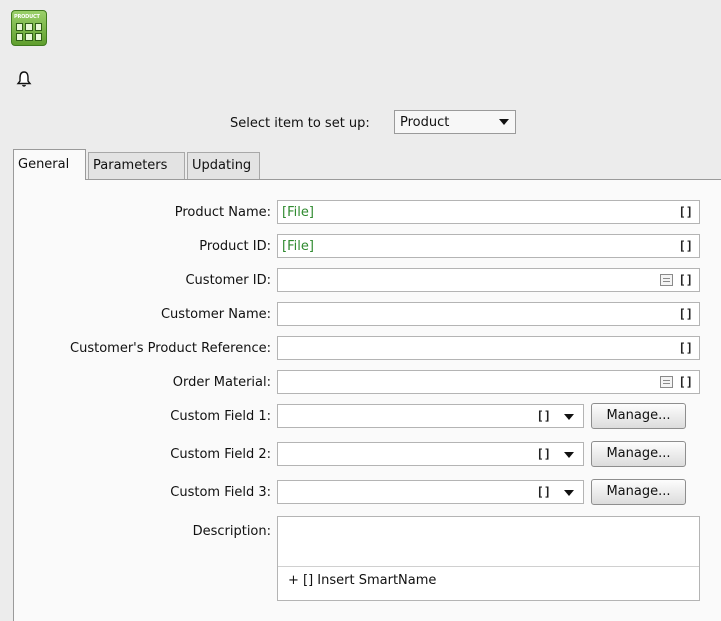 This screenshot has width=721, height=621. Describe the element at coordinates (488, 280) in the screenshot. I see `customer-id-field: []` at that location.